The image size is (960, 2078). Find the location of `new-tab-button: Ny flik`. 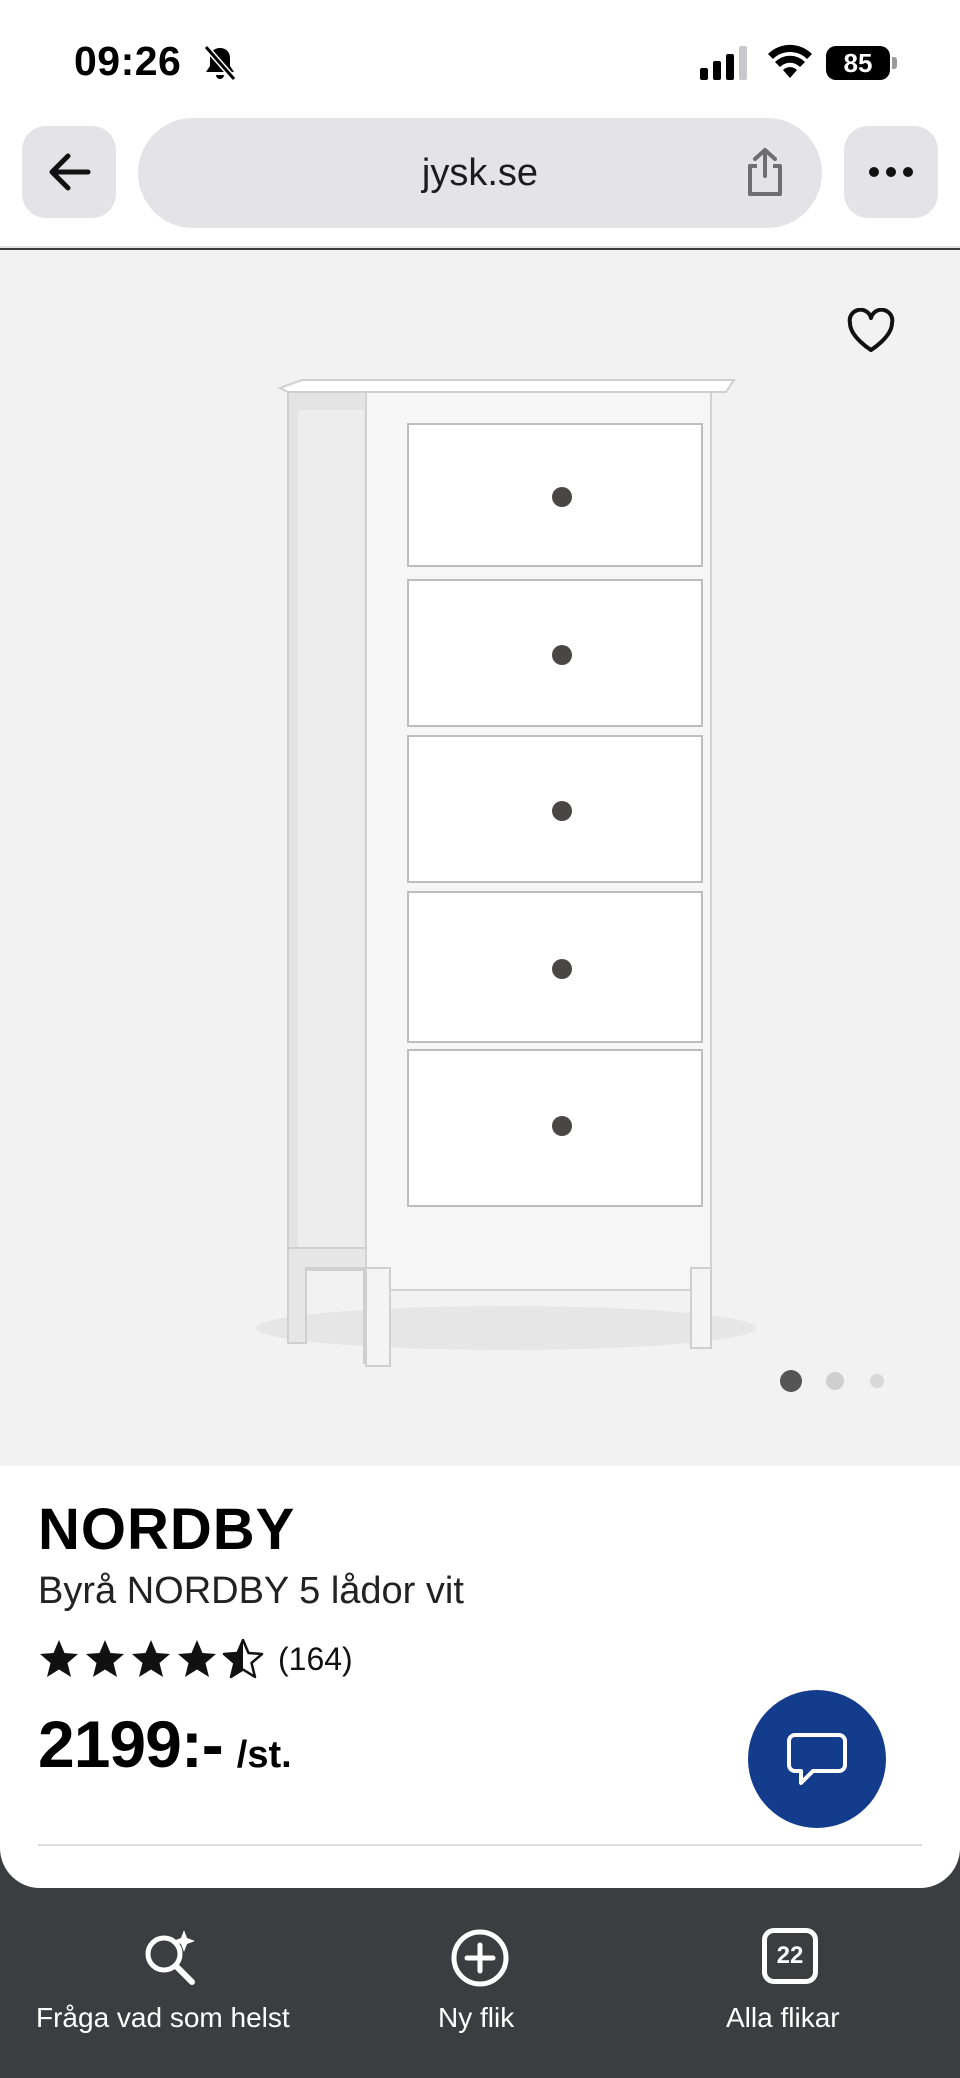

new-tab-button: Ny flik is located at coordinates (480, 1983).